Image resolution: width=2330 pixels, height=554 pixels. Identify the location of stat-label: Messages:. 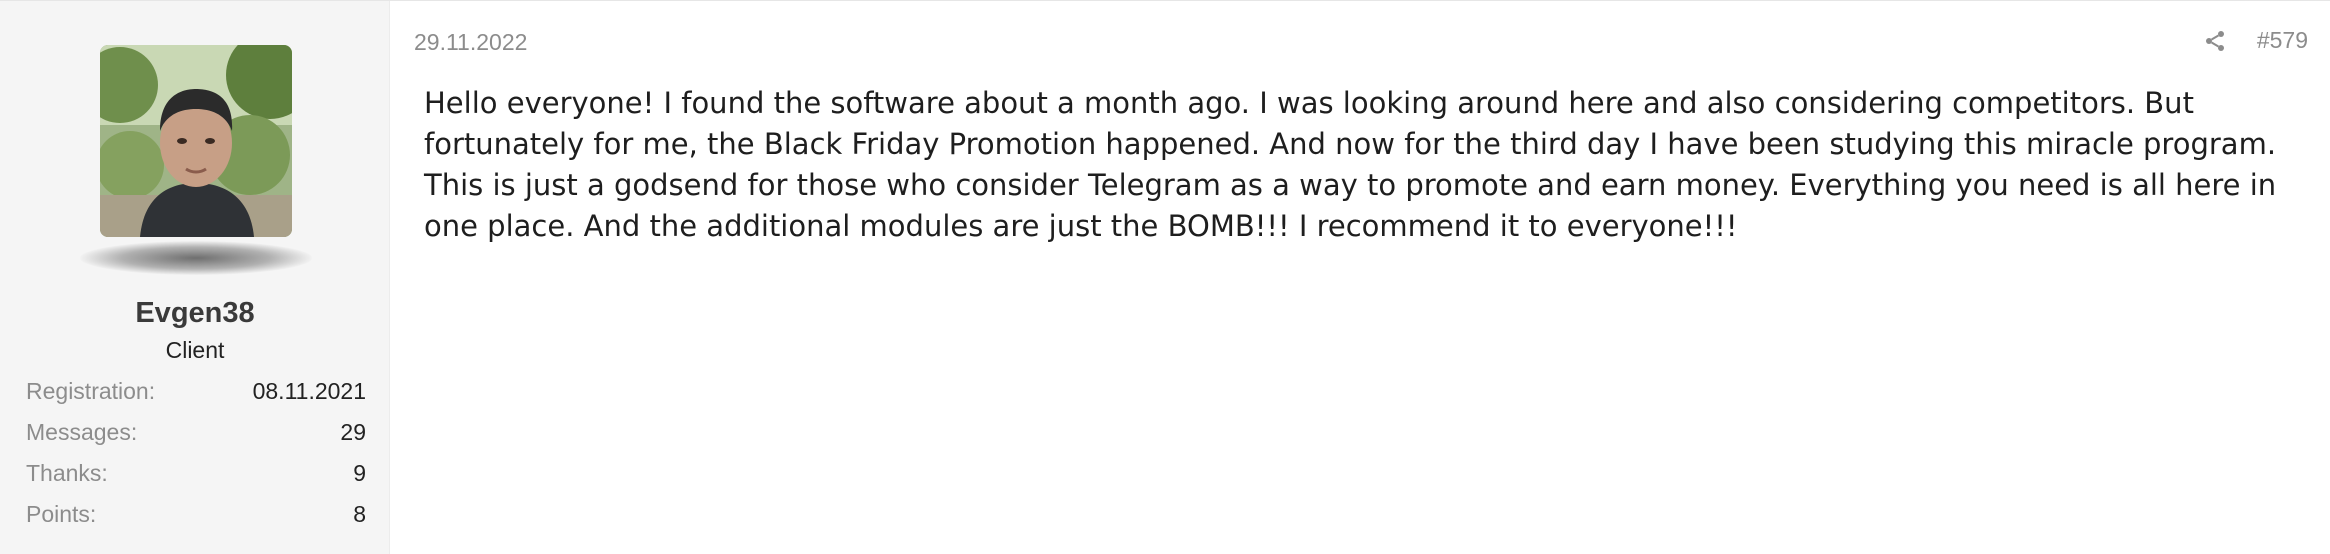
(82, 432).